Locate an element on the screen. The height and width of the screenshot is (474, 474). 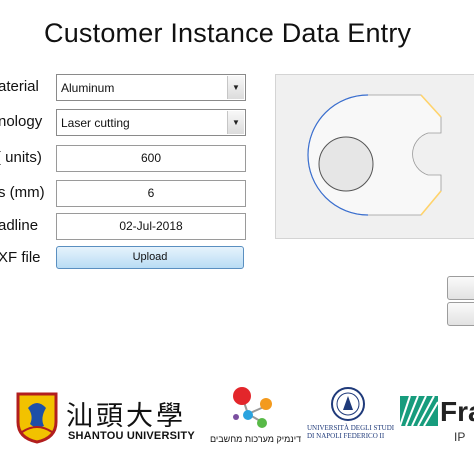
technology-label: nology is located at coordinates (21, 121).